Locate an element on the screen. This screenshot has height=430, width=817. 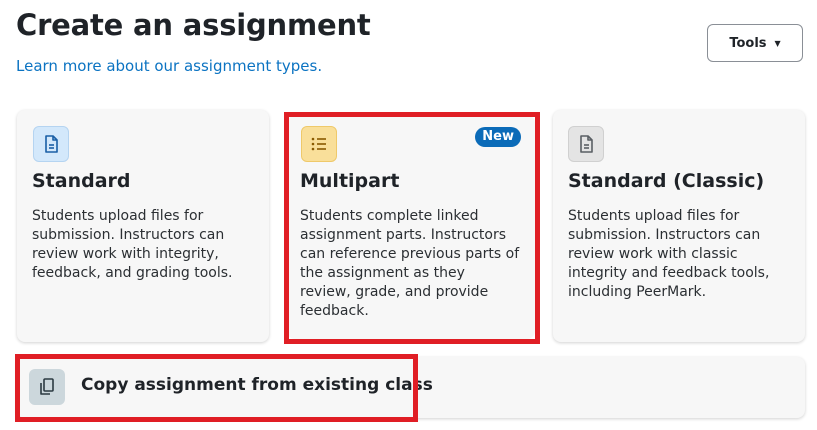
card-heading: Standard is located at coordinates (81, 181).